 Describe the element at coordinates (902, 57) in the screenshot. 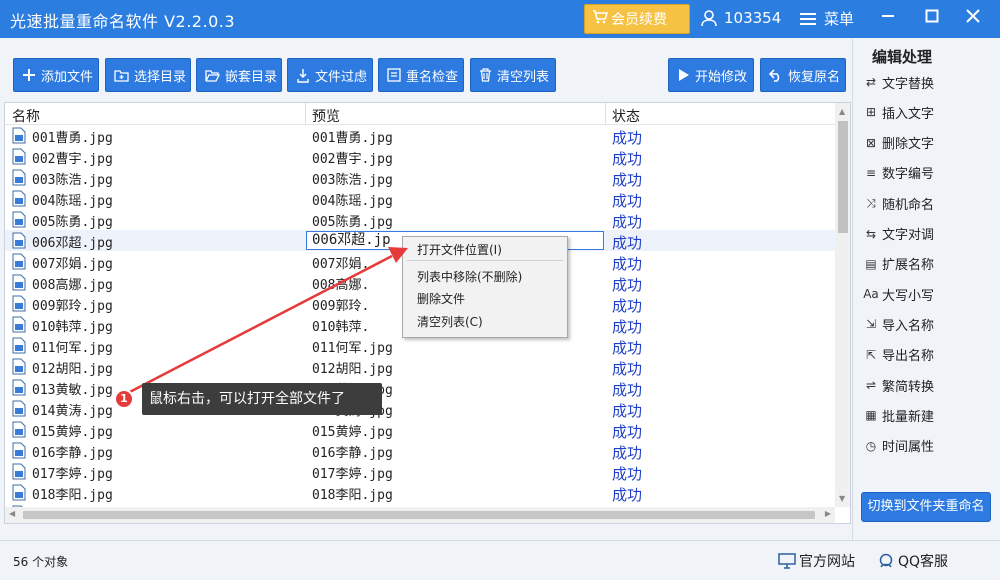

I see `panel-title: 编辑处理` at that location.